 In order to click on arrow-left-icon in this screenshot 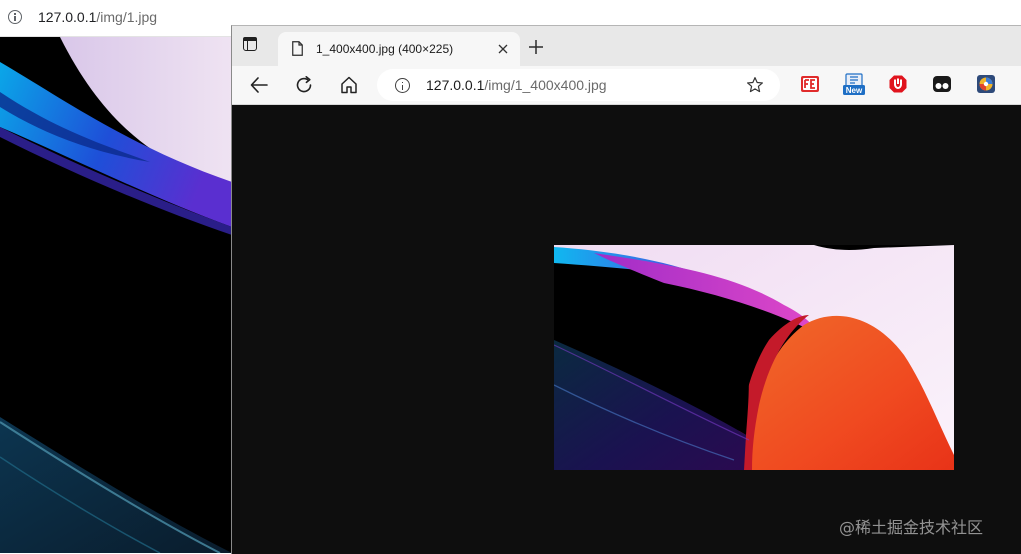, I will do `click(259, 85)`.